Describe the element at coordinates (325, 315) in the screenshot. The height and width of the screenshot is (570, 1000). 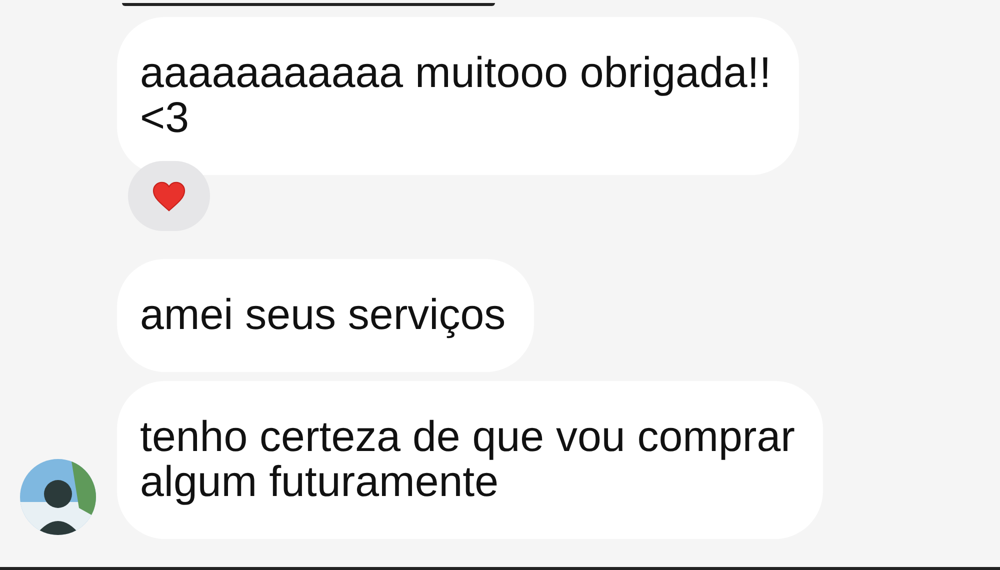
I see `message-bubble: amei seus serviços` at that location.